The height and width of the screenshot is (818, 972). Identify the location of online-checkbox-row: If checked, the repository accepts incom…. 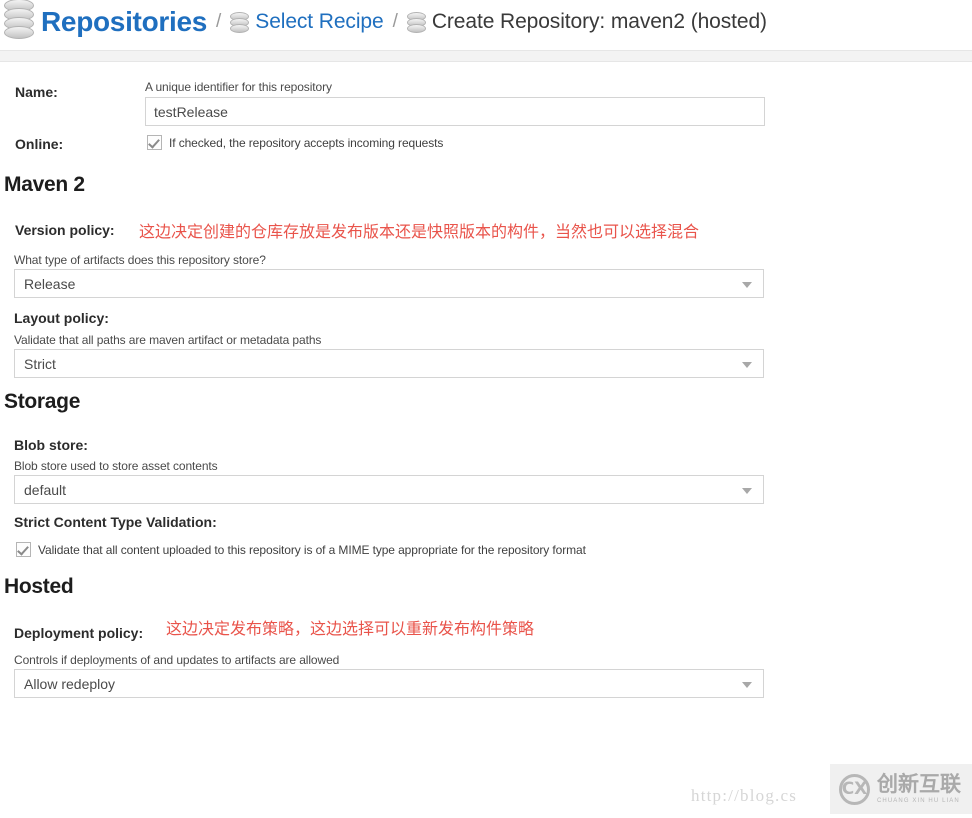
(295, 142).